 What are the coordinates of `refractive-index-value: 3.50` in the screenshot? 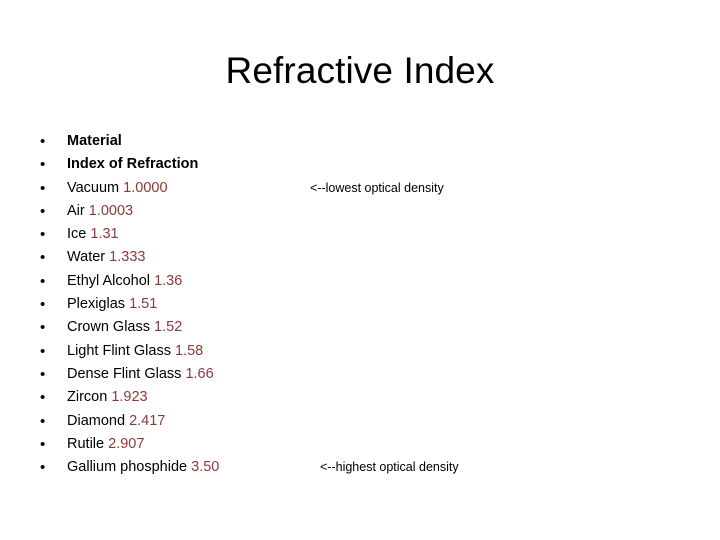 It's located at (205, 467).